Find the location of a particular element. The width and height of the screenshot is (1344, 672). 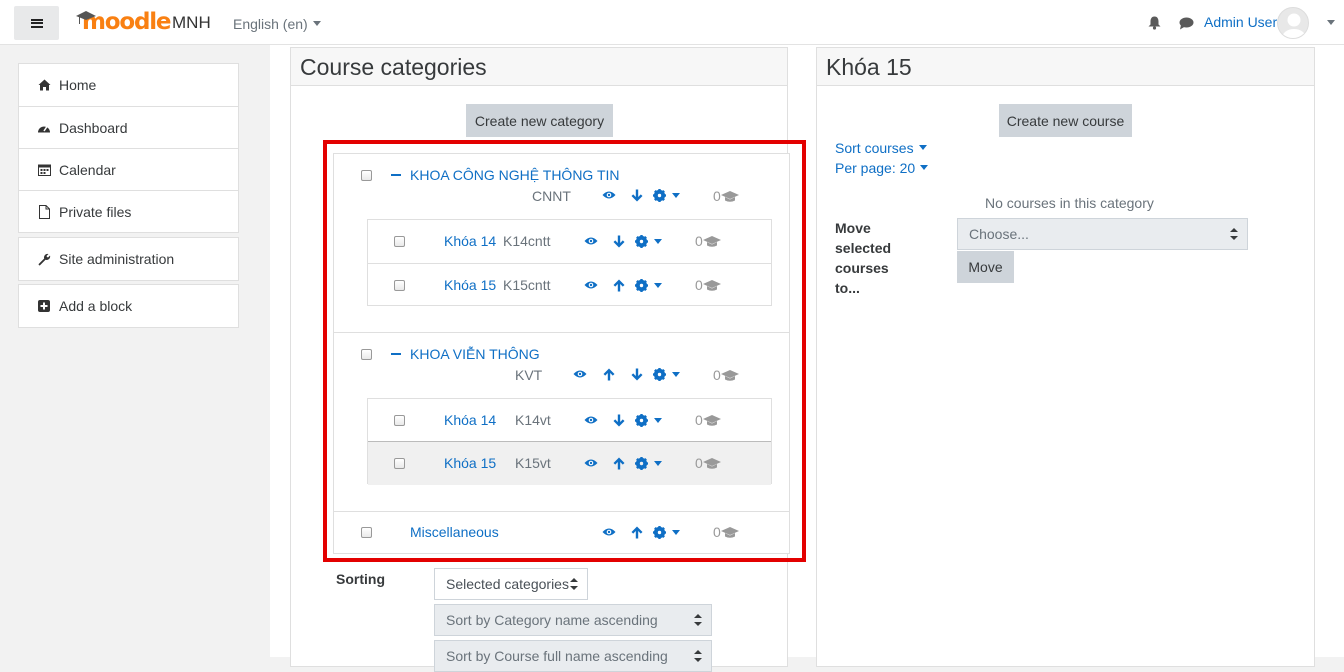

sort-course-select: Sort by Course full name ascending is located at coordinates (573, 656).